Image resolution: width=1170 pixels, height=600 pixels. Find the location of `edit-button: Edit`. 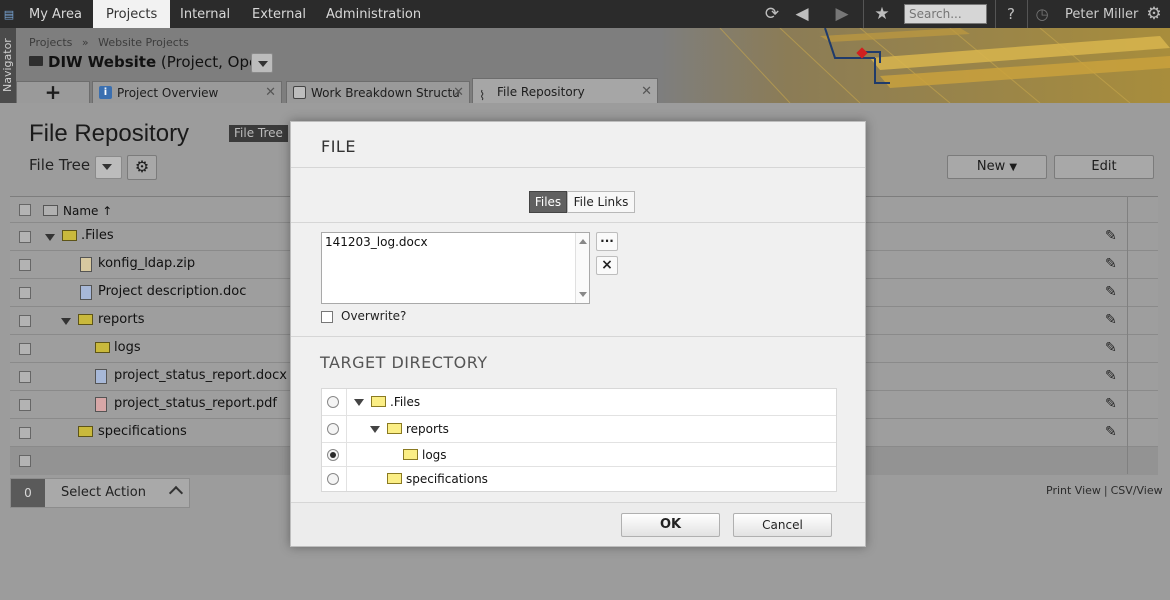

edit-button: Edit is located at coordinates (1104, 167).